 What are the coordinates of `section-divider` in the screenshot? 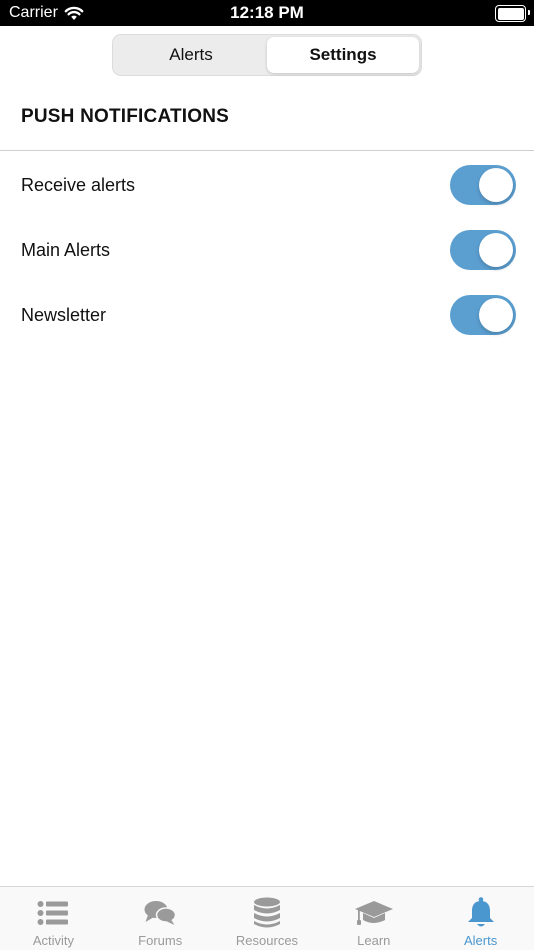 It's located at (267, 150).